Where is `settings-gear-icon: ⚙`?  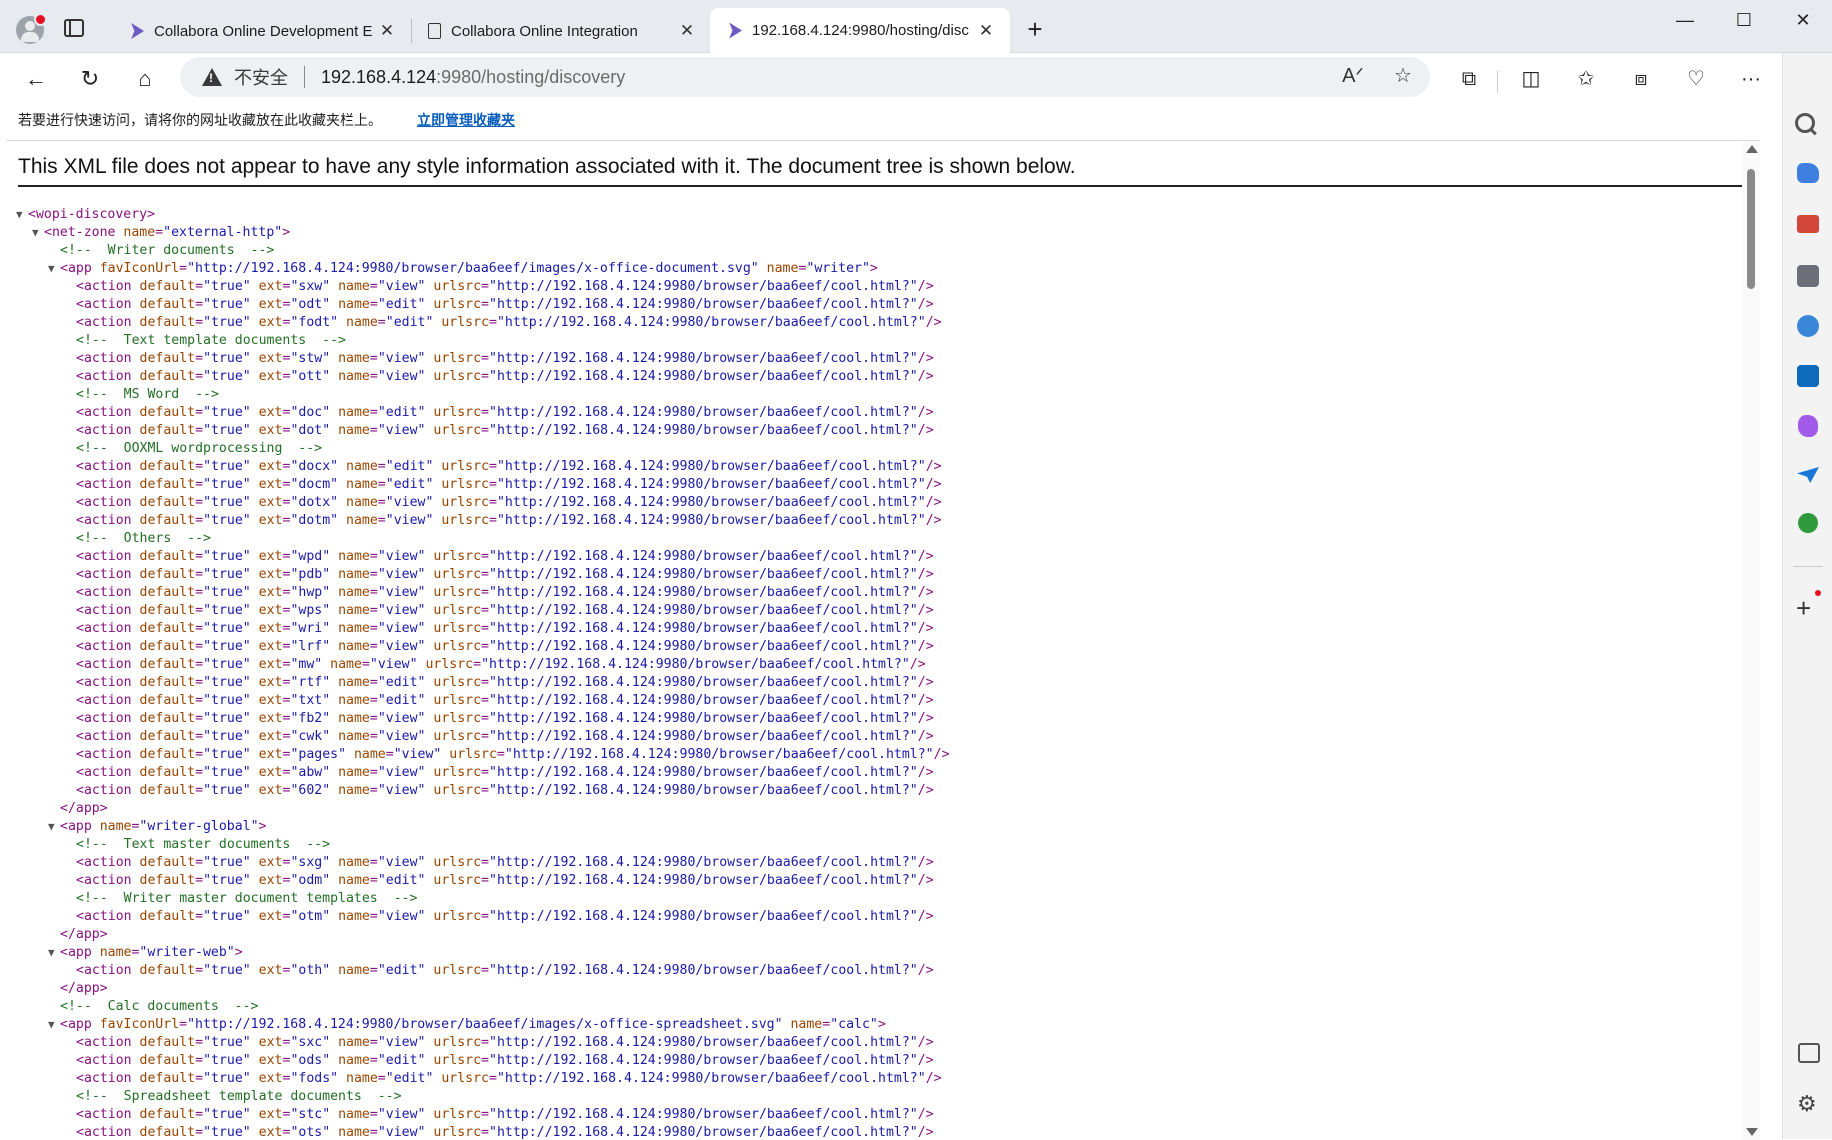
settings-gear-icon: ⚙ is located at coordinates (1808, 1104).